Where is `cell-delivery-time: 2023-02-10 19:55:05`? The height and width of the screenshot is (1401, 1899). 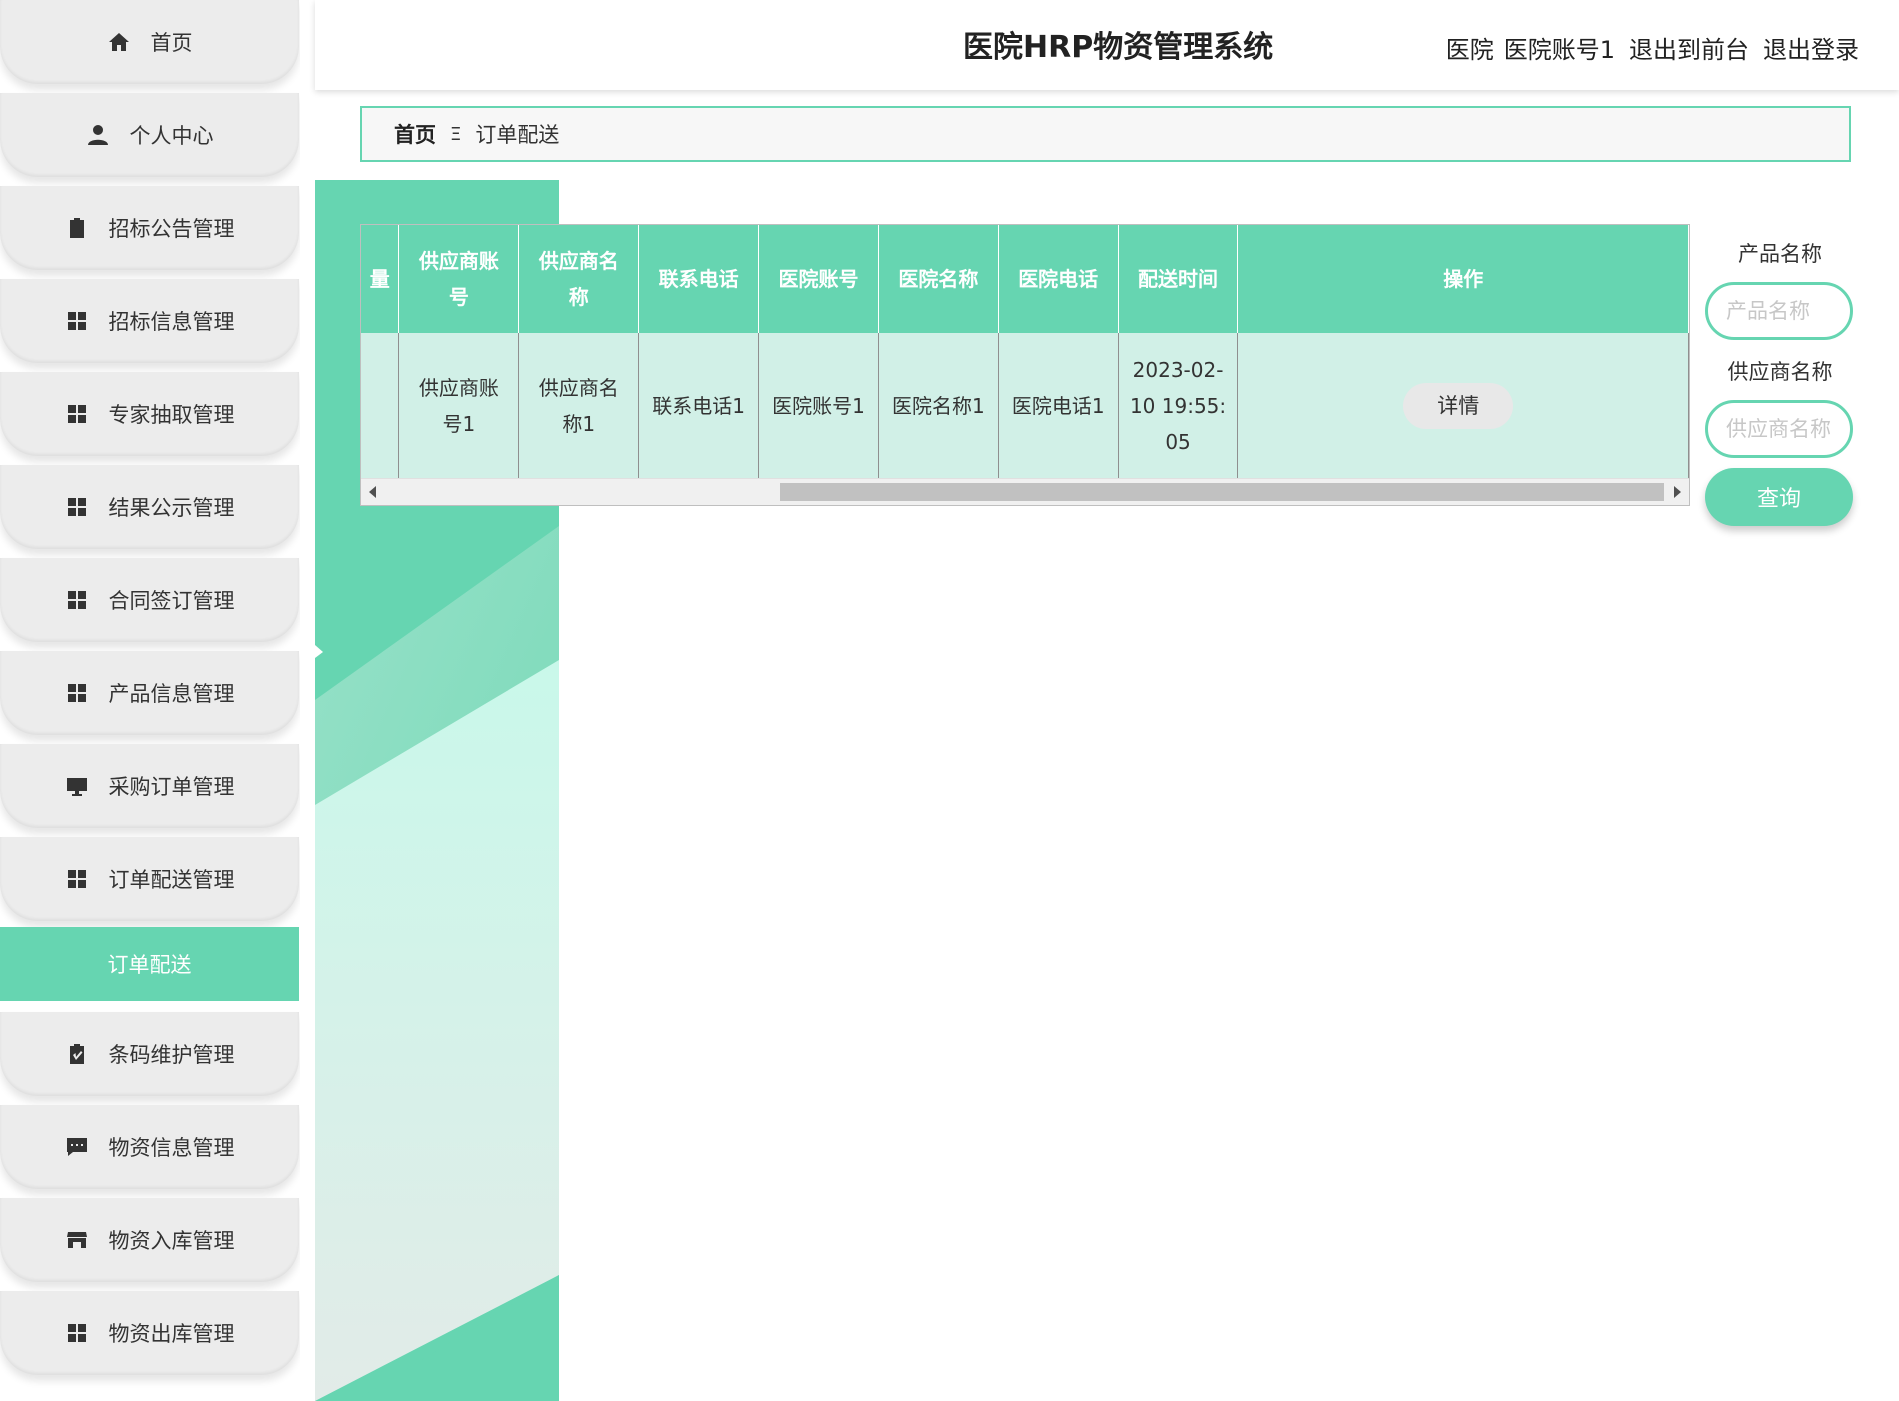
cell-delivery-time: 2023-02-10 19:55:05 is located at coordinates (1178, 406).